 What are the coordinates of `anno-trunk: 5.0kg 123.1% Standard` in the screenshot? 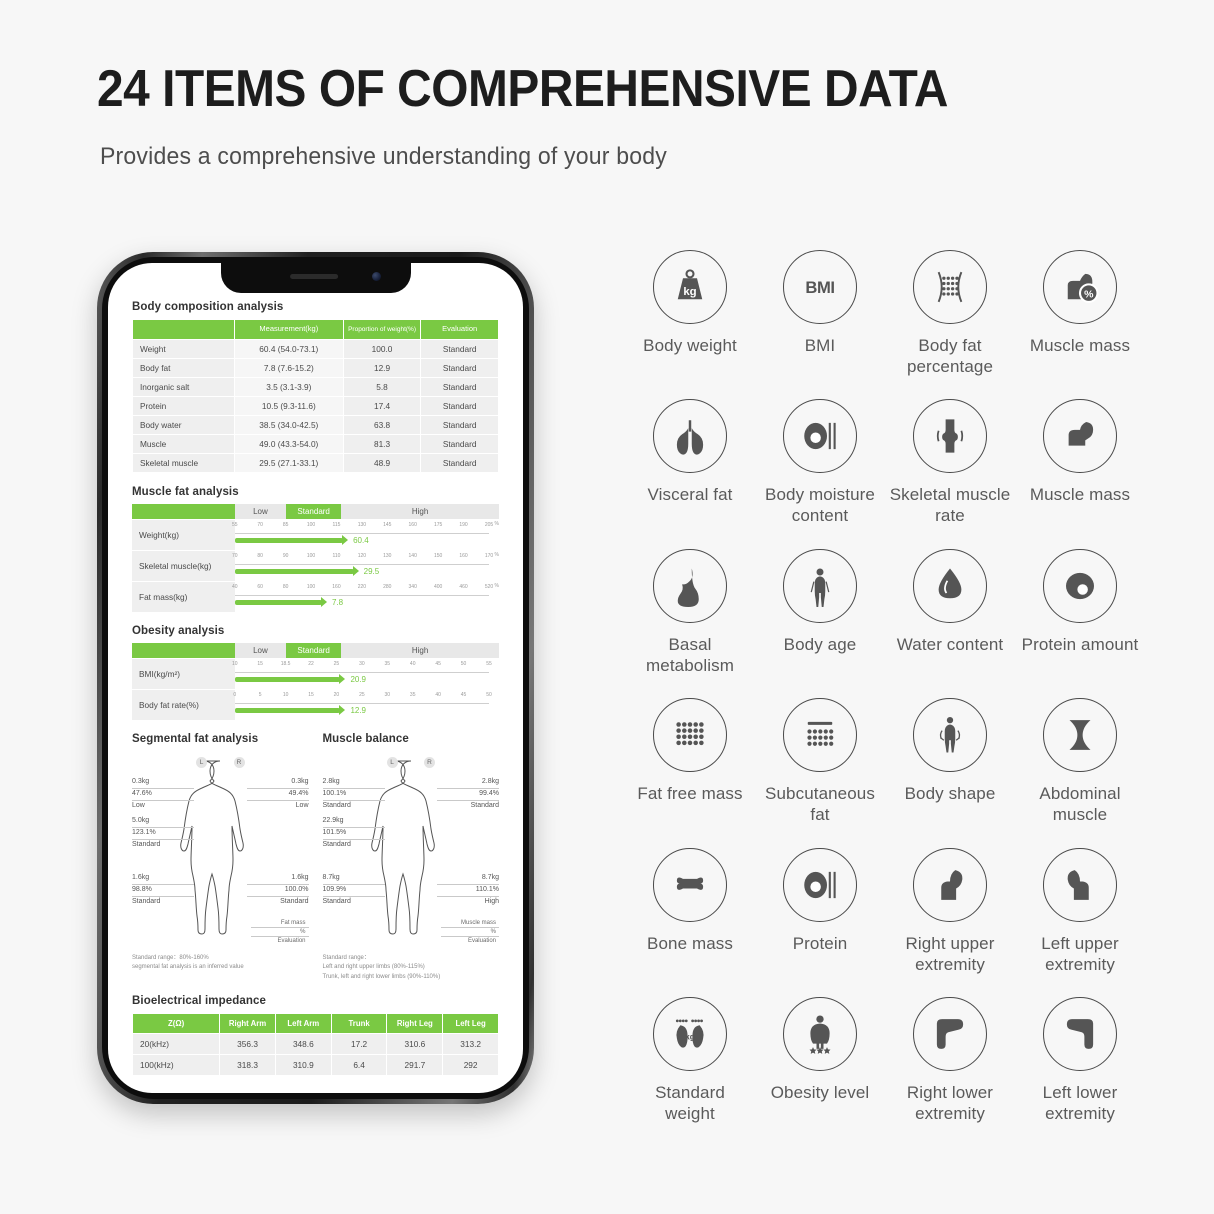 It's located at (163, 833).